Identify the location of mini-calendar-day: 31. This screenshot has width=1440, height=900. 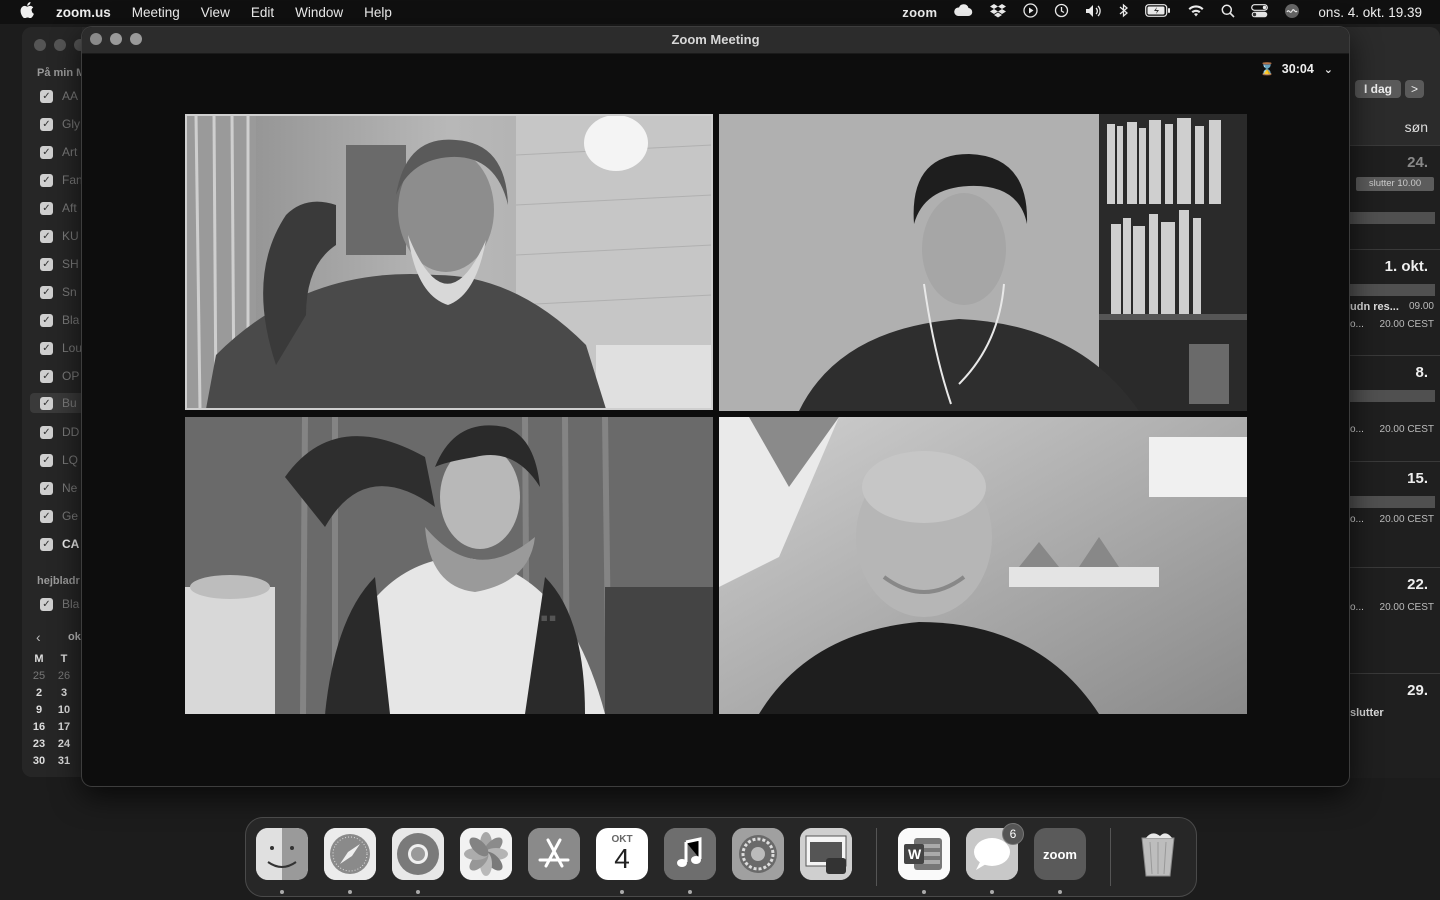
(64, 761).